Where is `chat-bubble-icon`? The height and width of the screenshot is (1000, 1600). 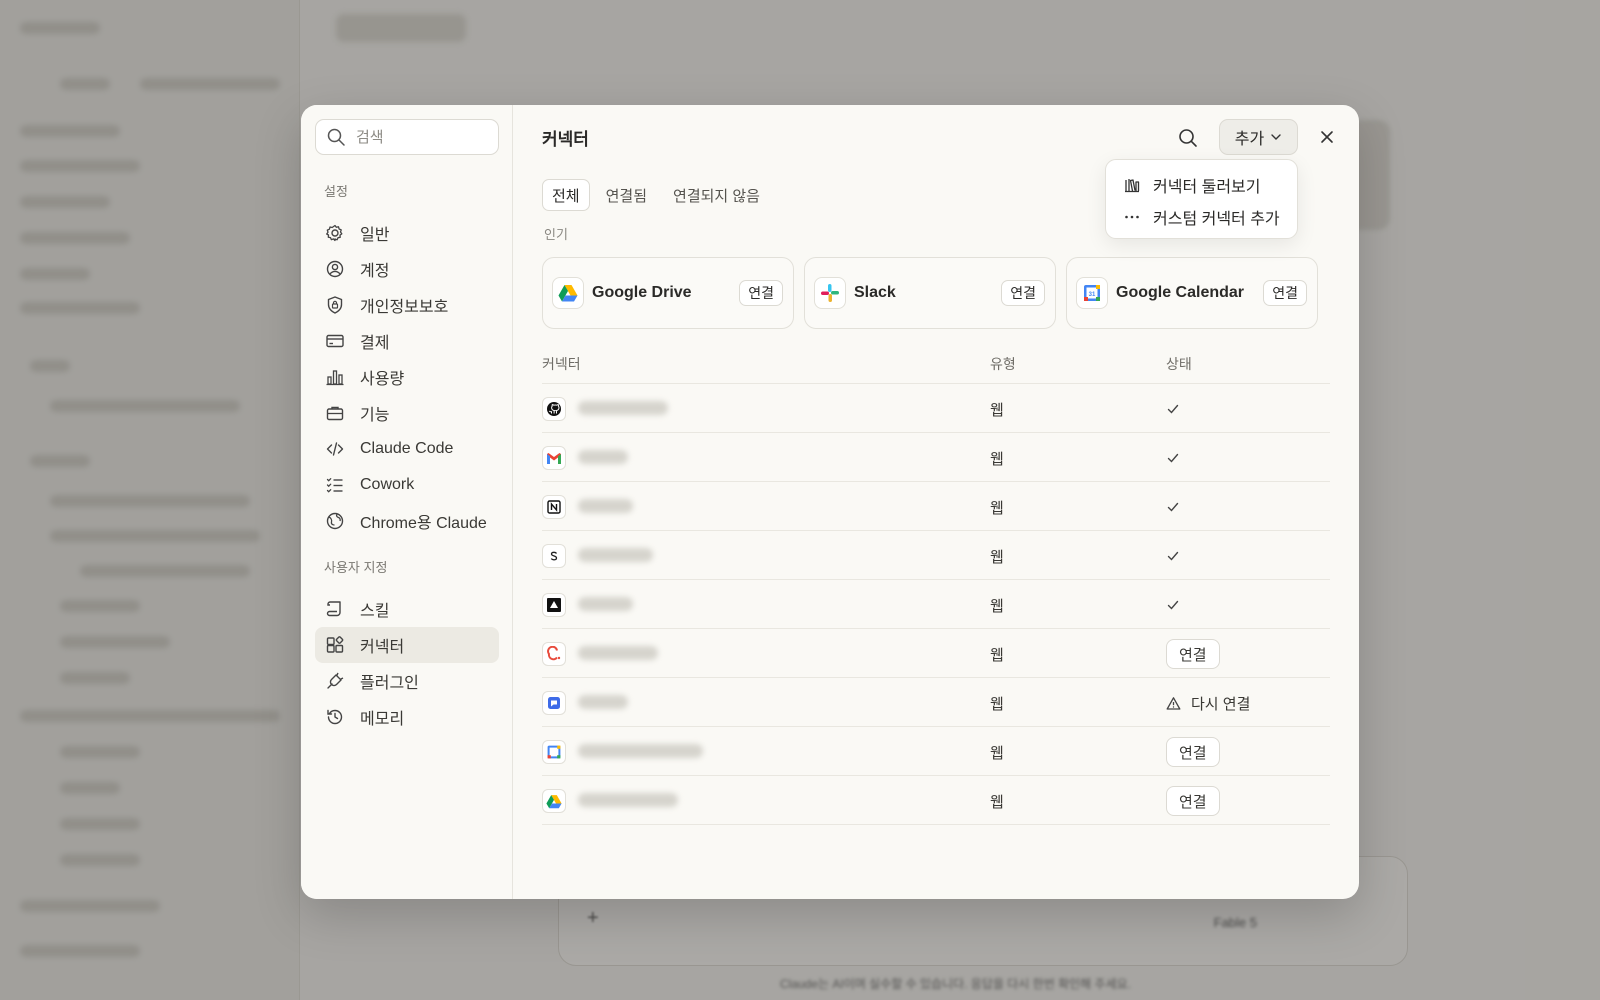 chat-bubble-icon is located at coordinates (554, 703).